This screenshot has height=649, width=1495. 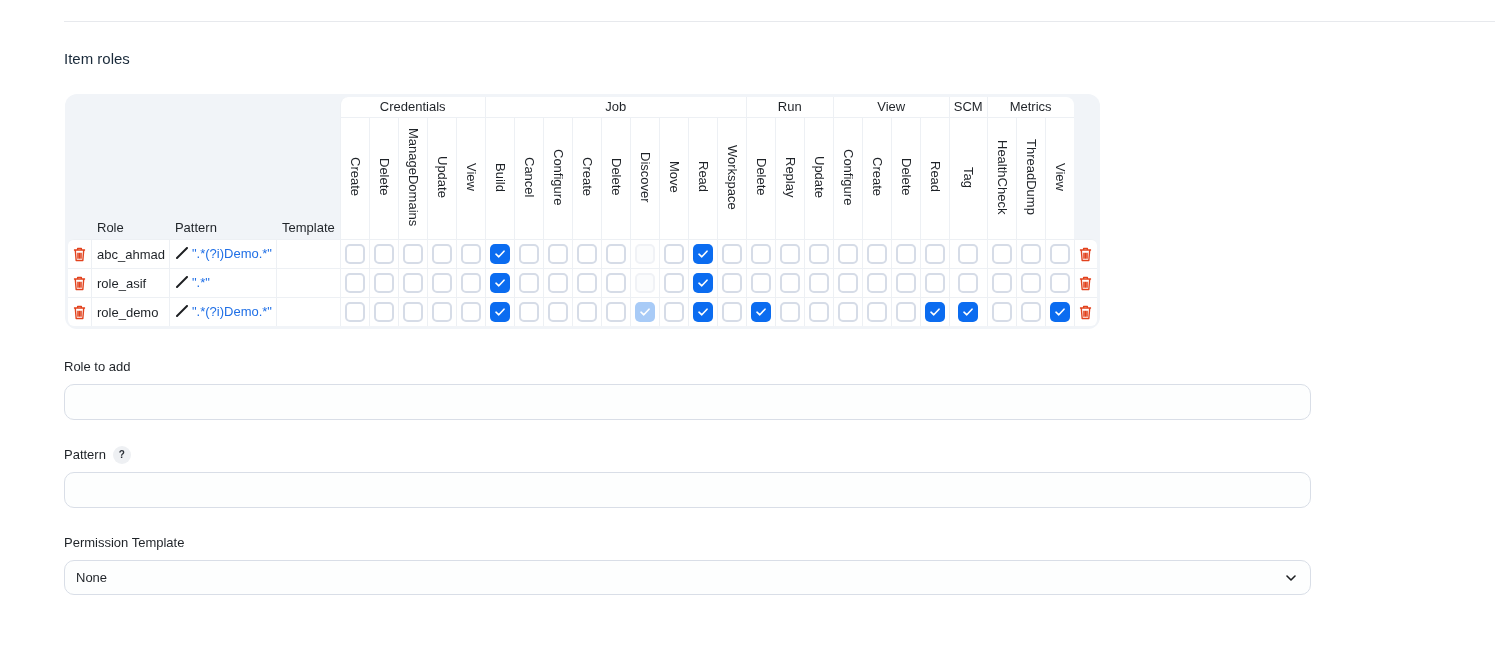 What do you see at coordinates (1059, 177) in the screenshot?
I see `permission-header: View` at bounding box center [1059, 177].